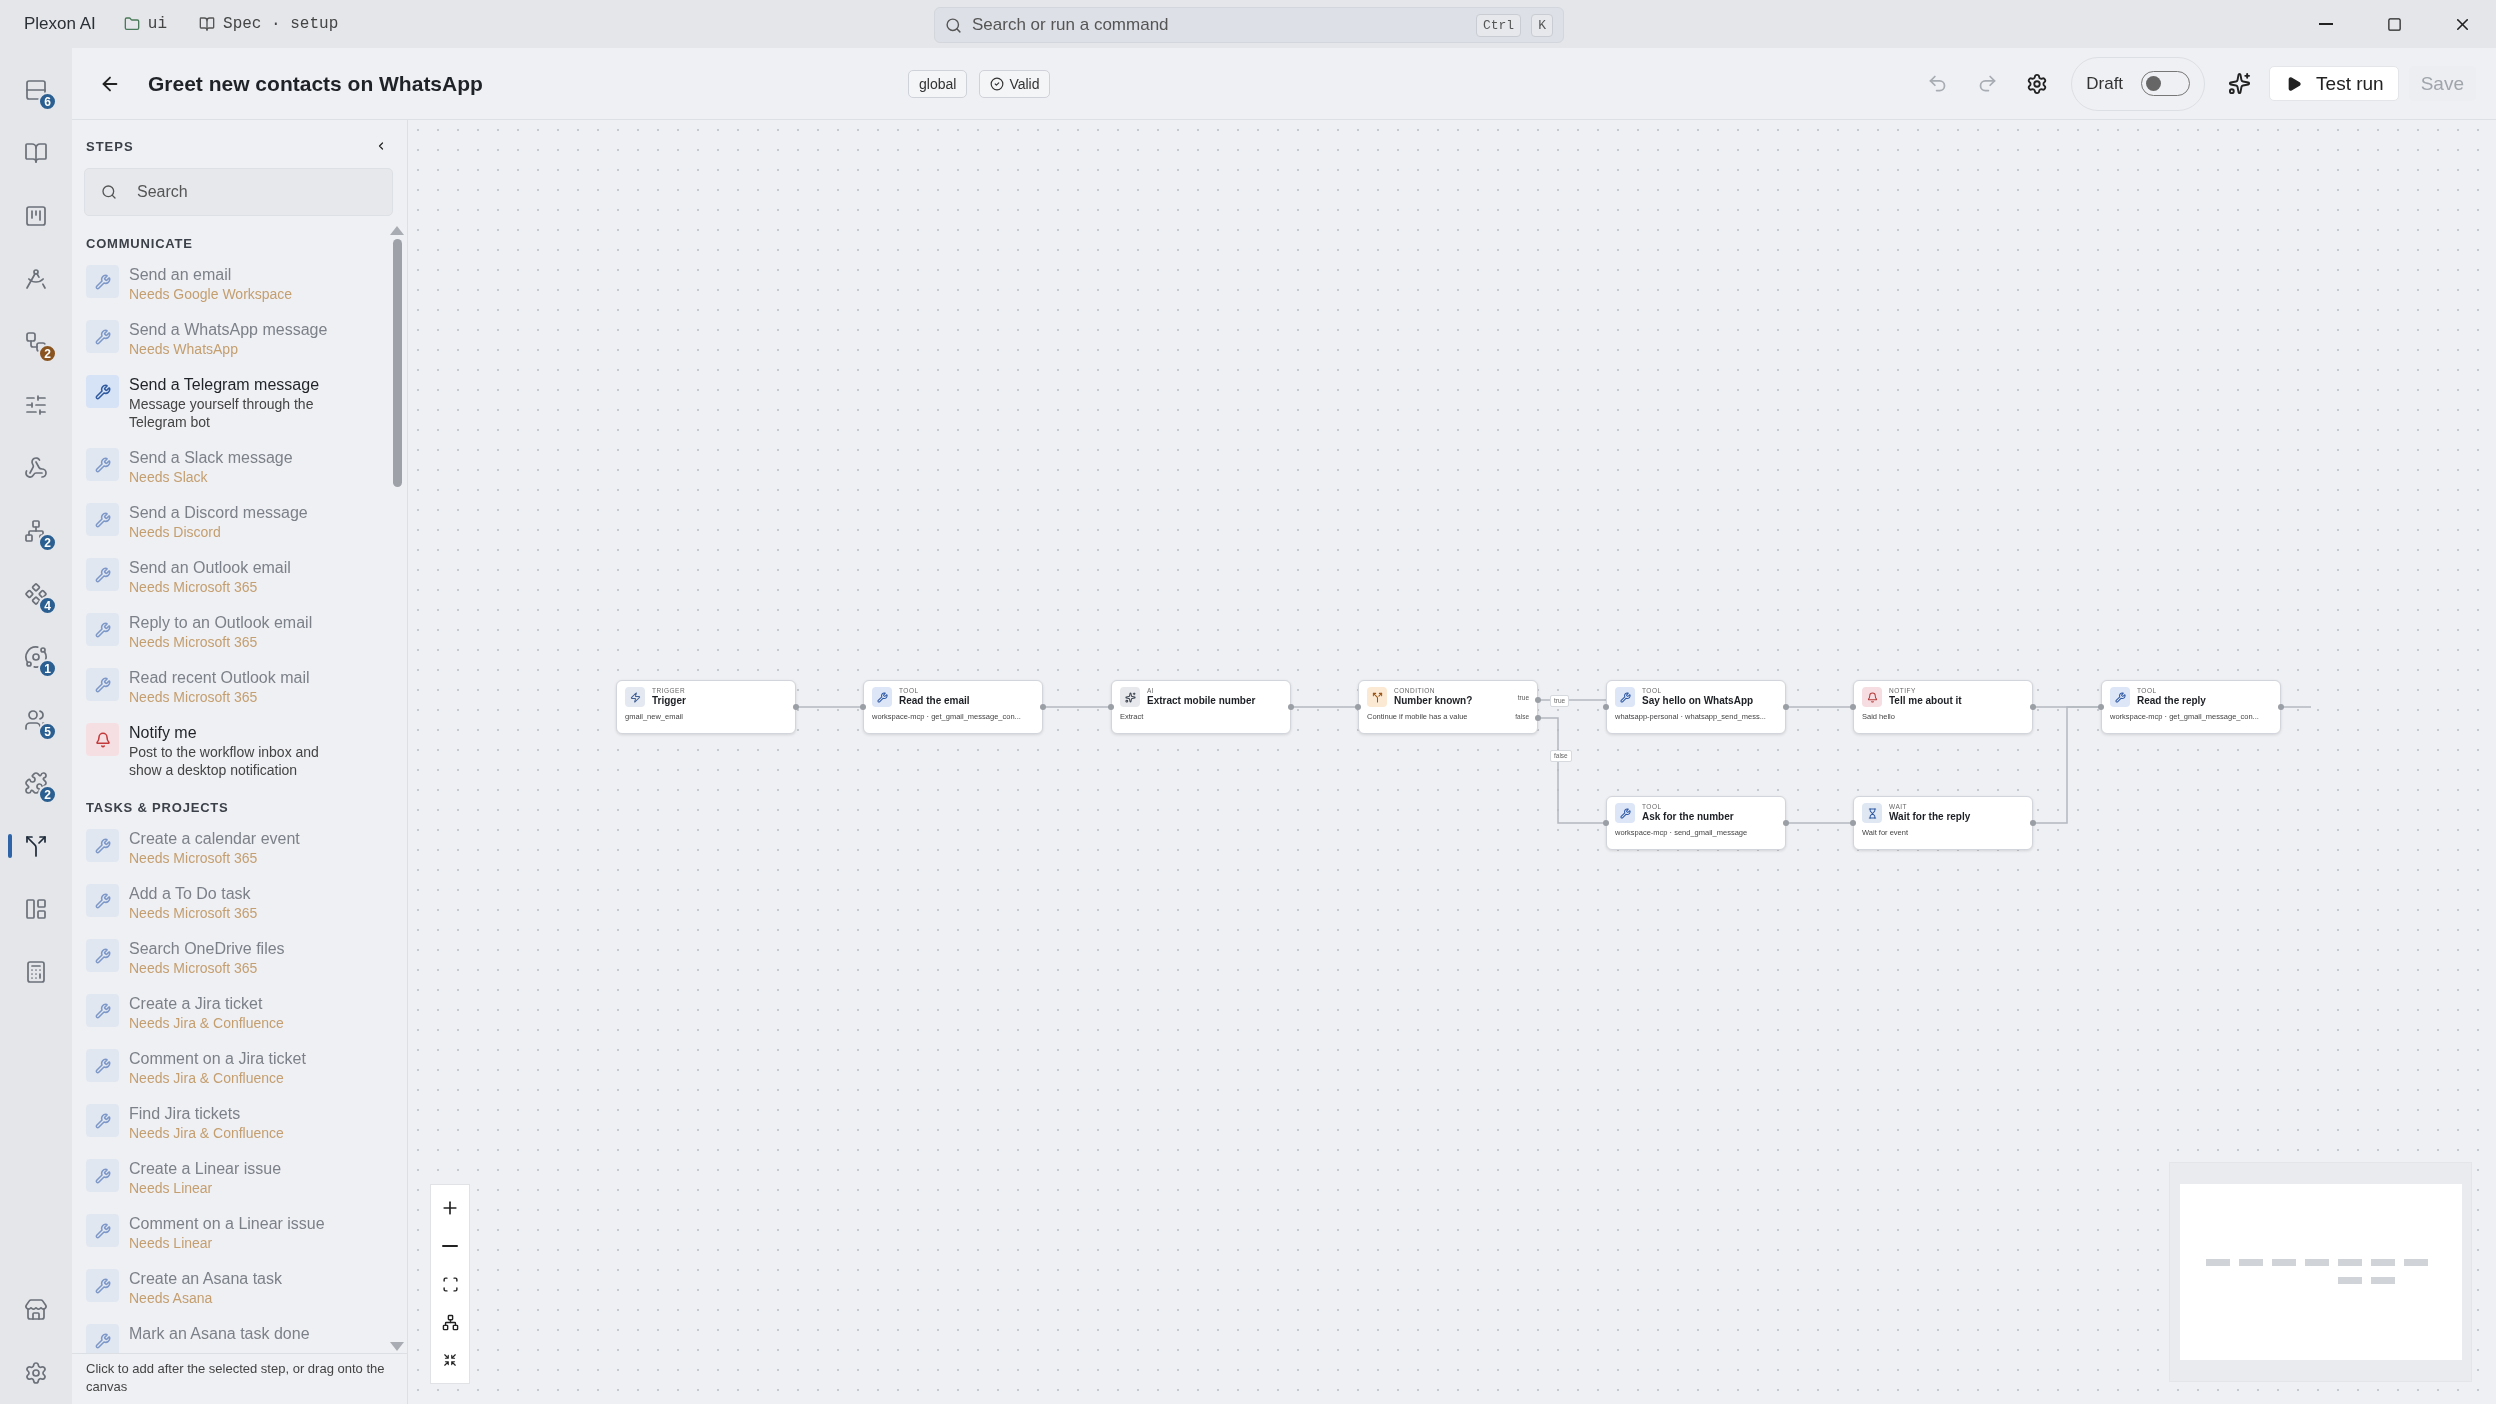 The image size is (2496, 1404). What do you see at coordinates (145, 24) in the screenshot?
I see `folder-crumb: ui` at bounding box center [145, 24].